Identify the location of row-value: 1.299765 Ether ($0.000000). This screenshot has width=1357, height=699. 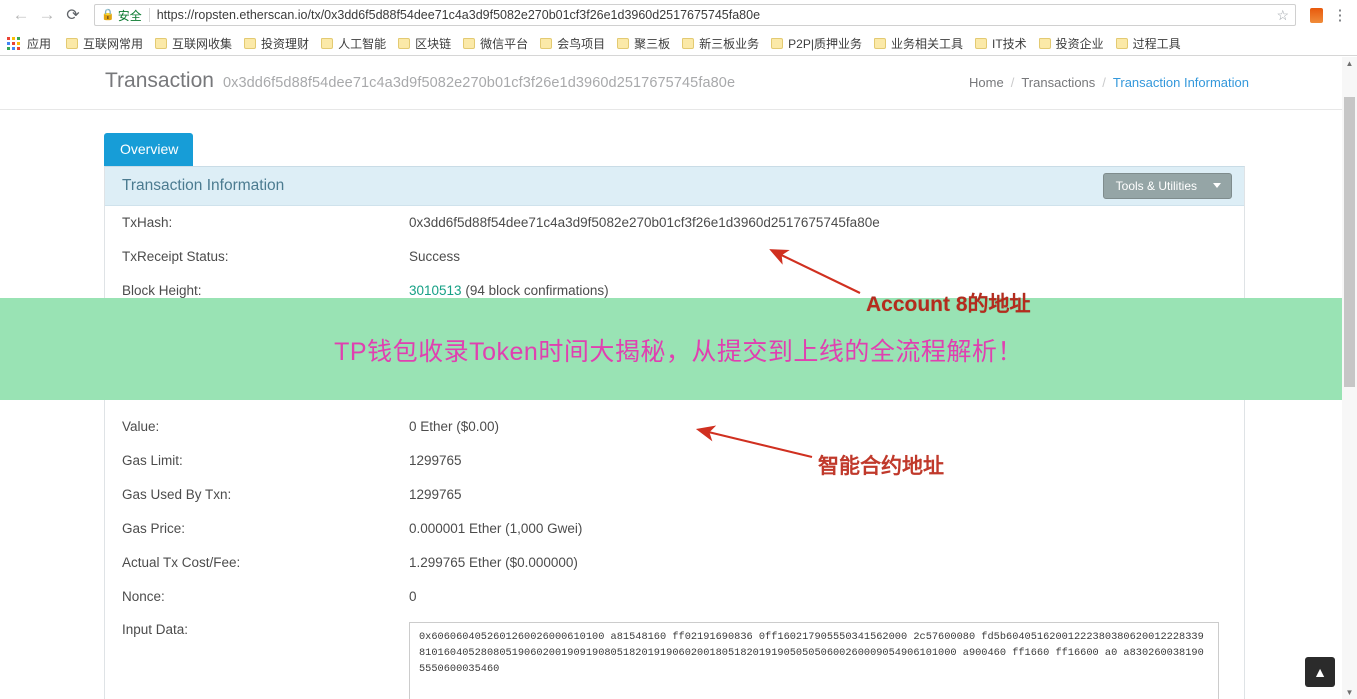
(493, 562).